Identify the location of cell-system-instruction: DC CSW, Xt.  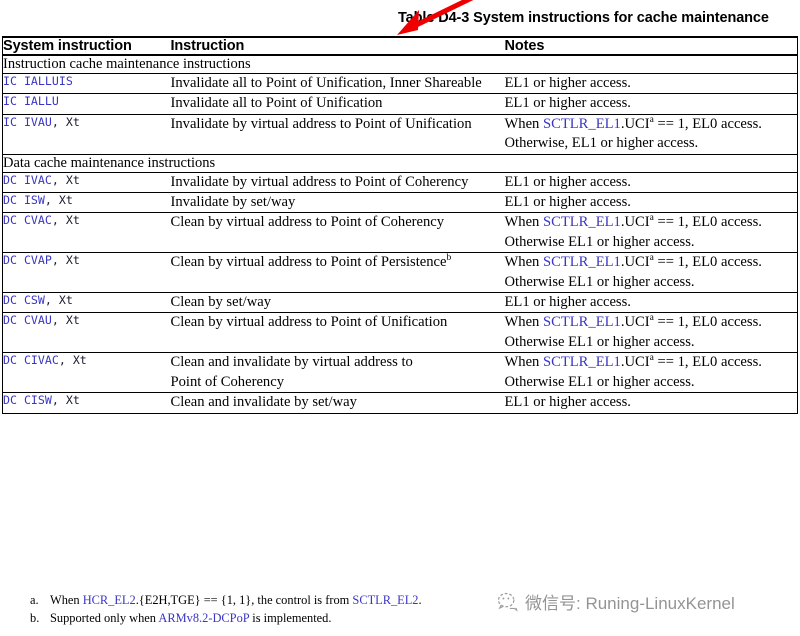
(86, 303).